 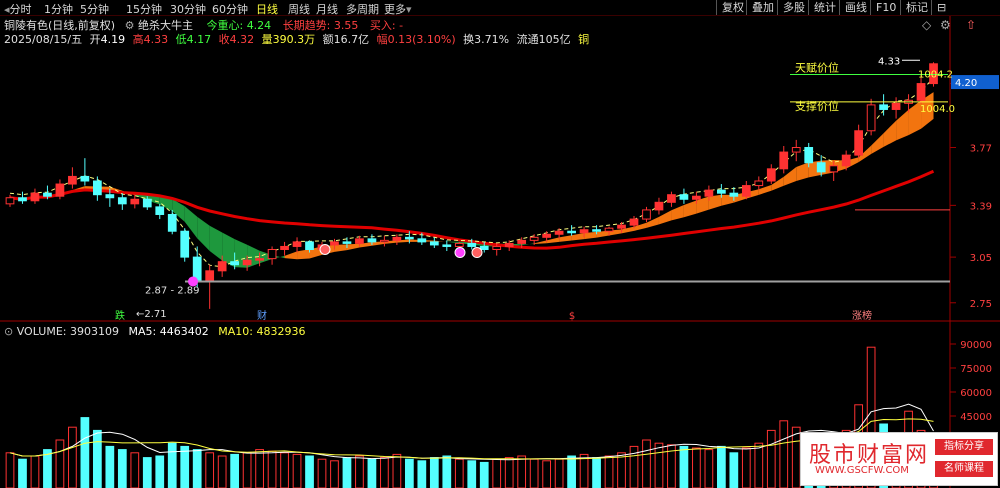 What do you see at coordinates (421, 39) in the screenshot?
I see `change-value: 0.13(3.10%)` at bounding box center [421, 39].